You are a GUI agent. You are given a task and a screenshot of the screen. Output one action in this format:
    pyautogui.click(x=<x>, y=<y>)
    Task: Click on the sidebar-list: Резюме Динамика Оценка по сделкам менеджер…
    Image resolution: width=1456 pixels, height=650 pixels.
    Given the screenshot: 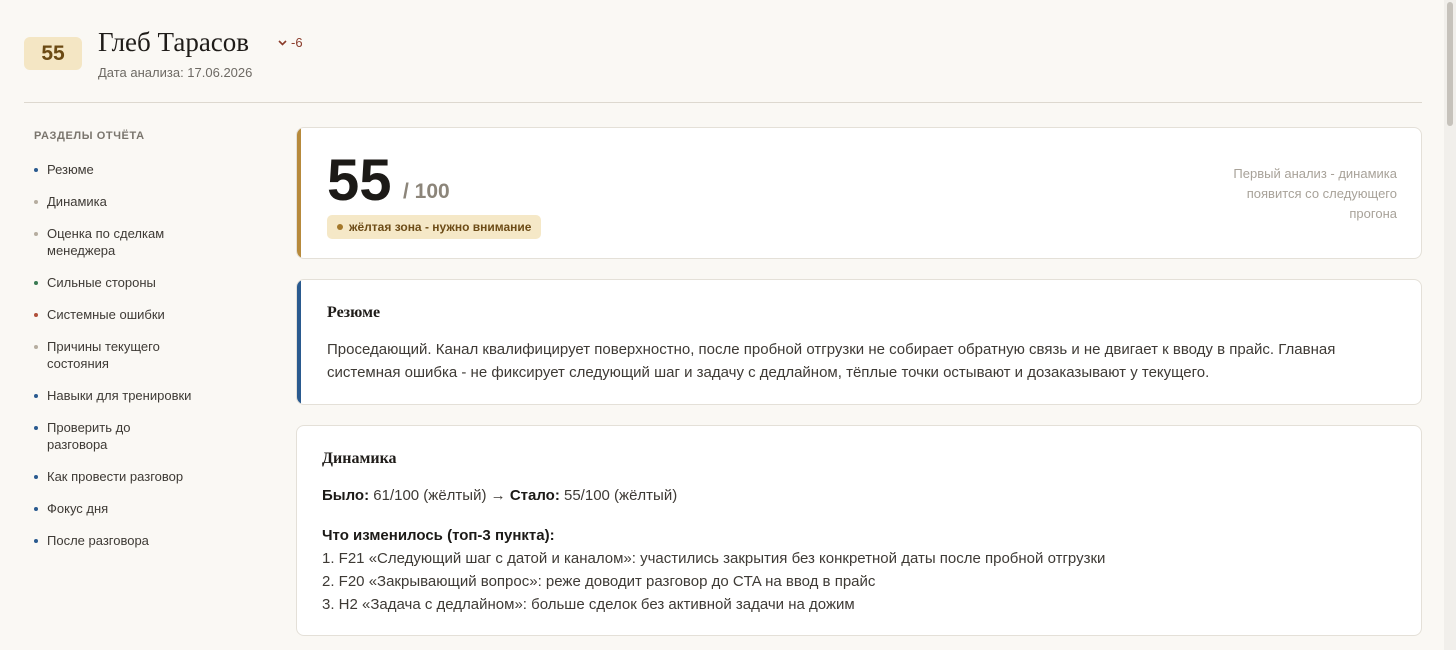 What is the action you would take?
    pyautogui.click(x=134, y=355)
    